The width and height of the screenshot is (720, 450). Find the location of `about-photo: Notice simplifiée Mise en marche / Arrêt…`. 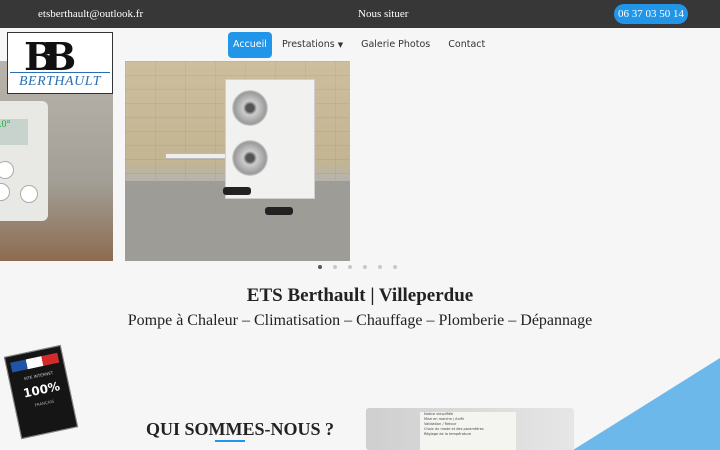

about-photo: Notice simplifiée Mise en marche / Arrêt… is located at coordinates (470, 429).